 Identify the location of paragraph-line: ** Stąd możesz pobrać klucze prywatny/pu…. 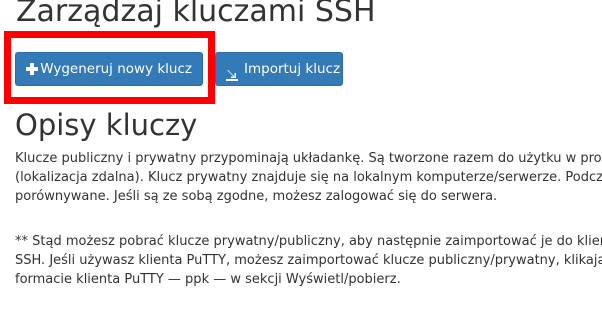
(308, 241).